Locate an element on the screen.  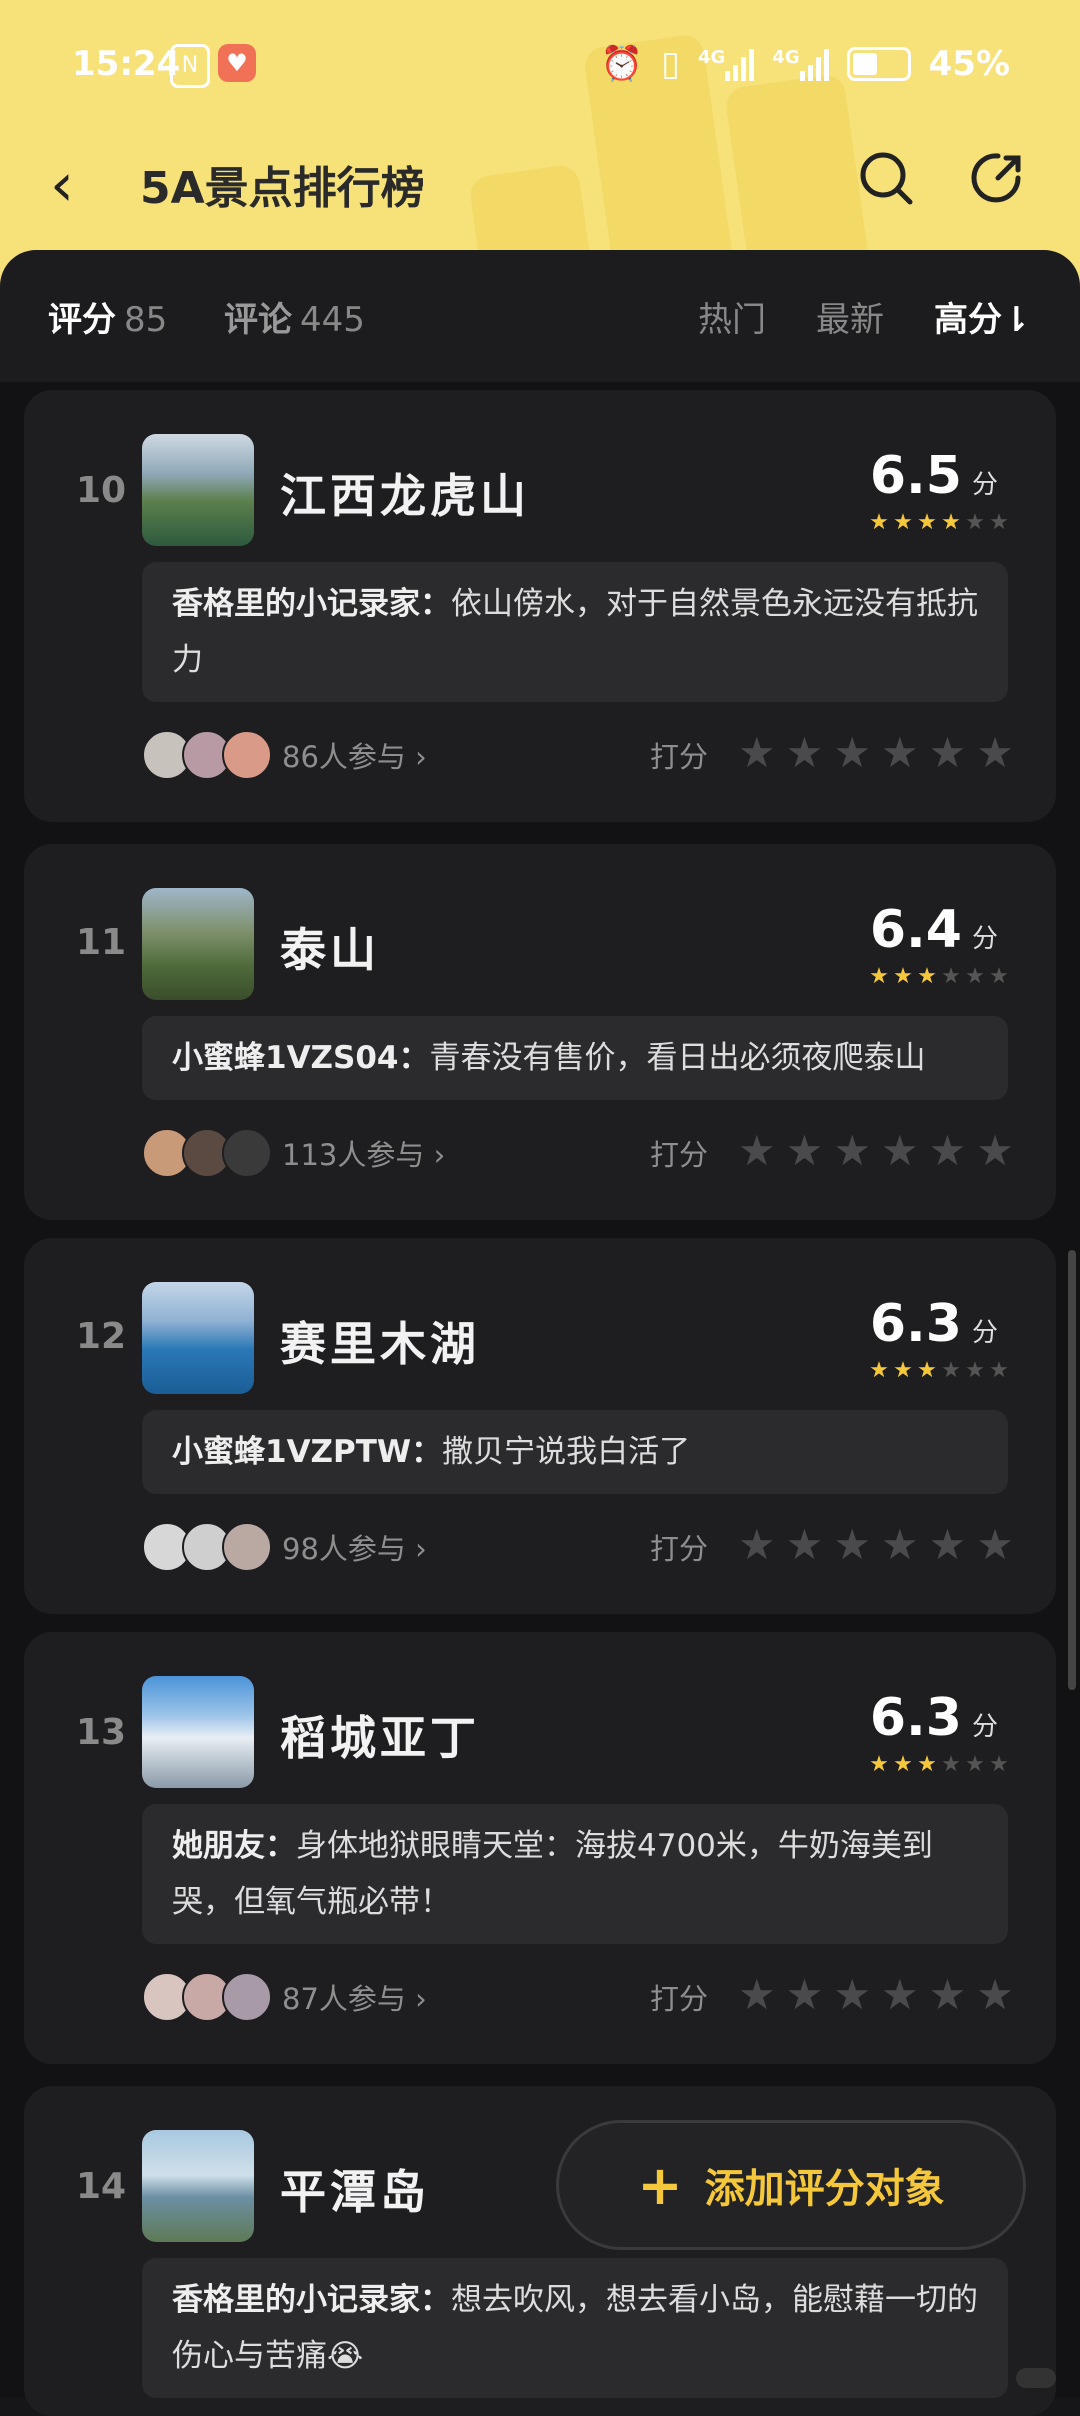
page-title: 5A景点排行榜 is located at coordinates (282, 188).